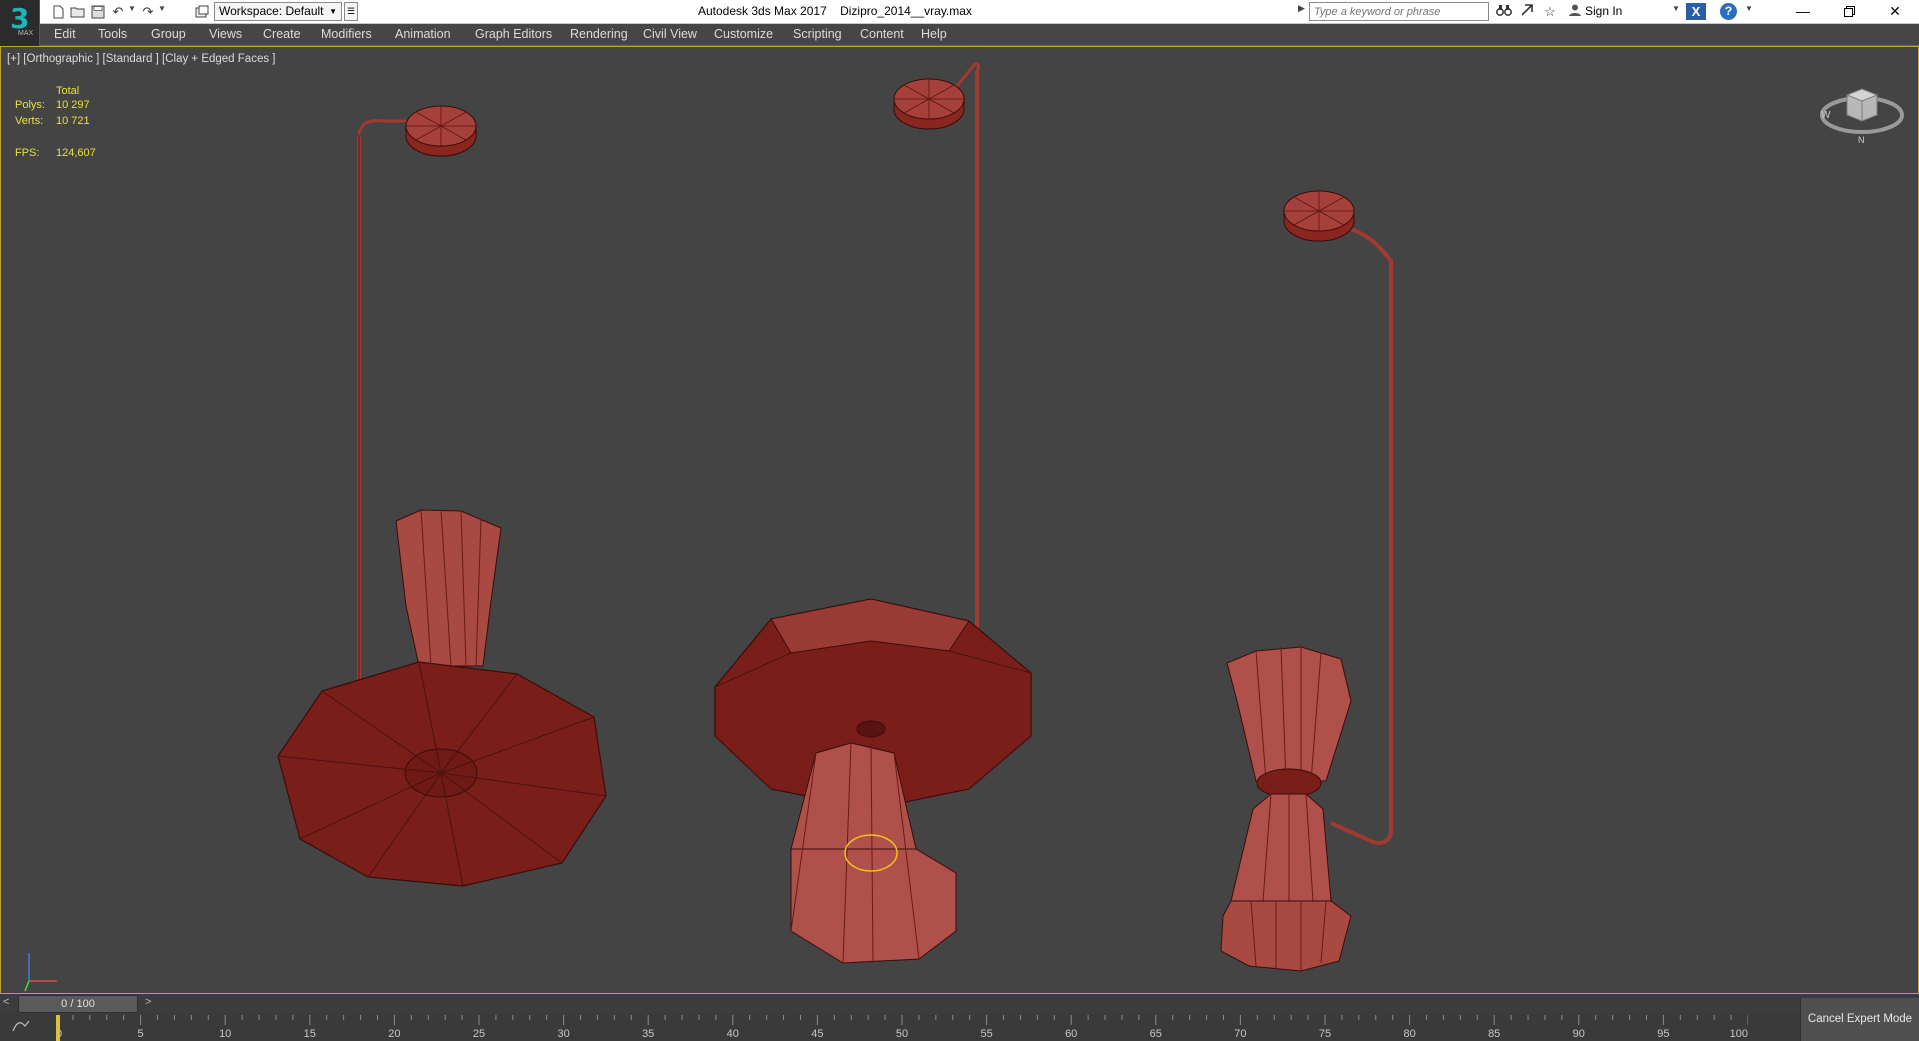  What do you see at coordinates (58, 12) in the screenshot?
I see `new-file-icon` at bounding box center [58, 12].